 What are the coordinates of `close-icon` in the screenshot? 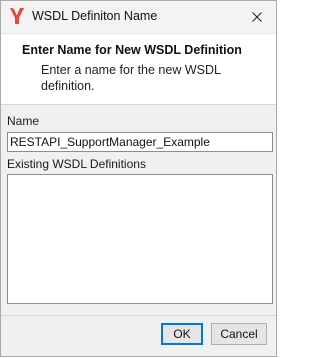 It's located at (257, 17).